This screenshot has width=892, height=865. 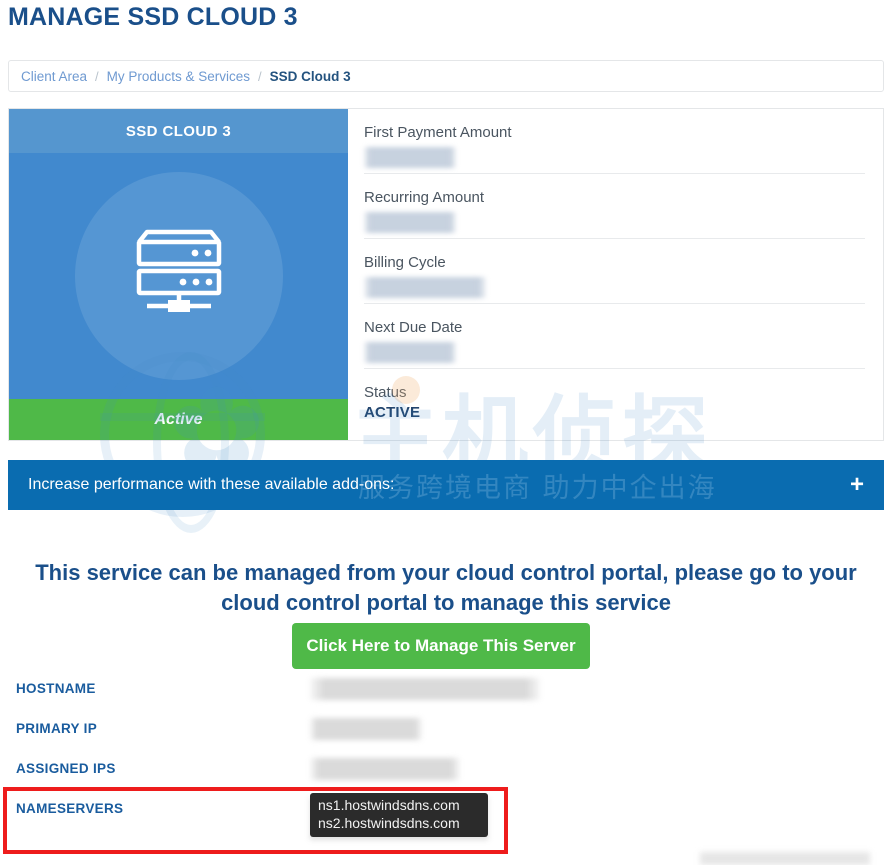 What do you see at coordinates (614, 206) in the screenshot?
I see `detail-row-recurring-amount: Recurring Amount` at bounding box center [614, 206].